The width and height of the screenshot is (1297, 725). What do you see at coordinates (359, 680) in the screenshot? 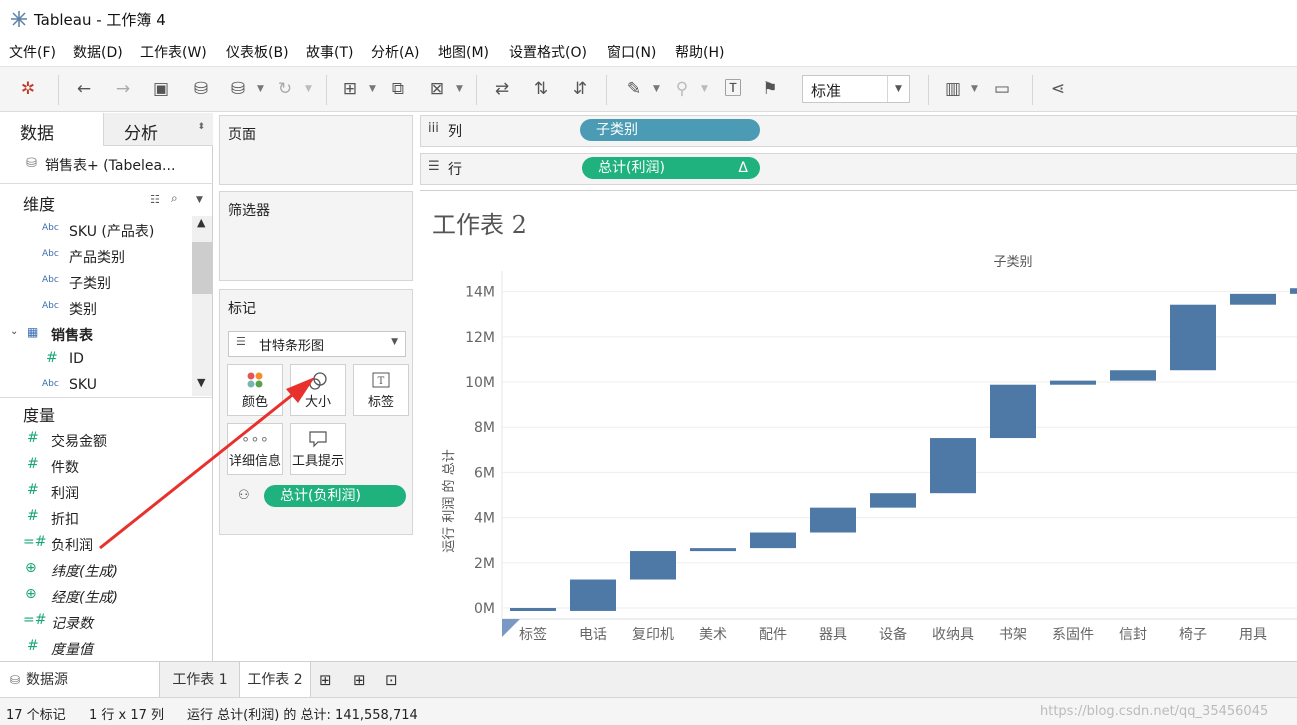
I see `new-dashboard-icon: ⊞` at bounding box center [359, 680].